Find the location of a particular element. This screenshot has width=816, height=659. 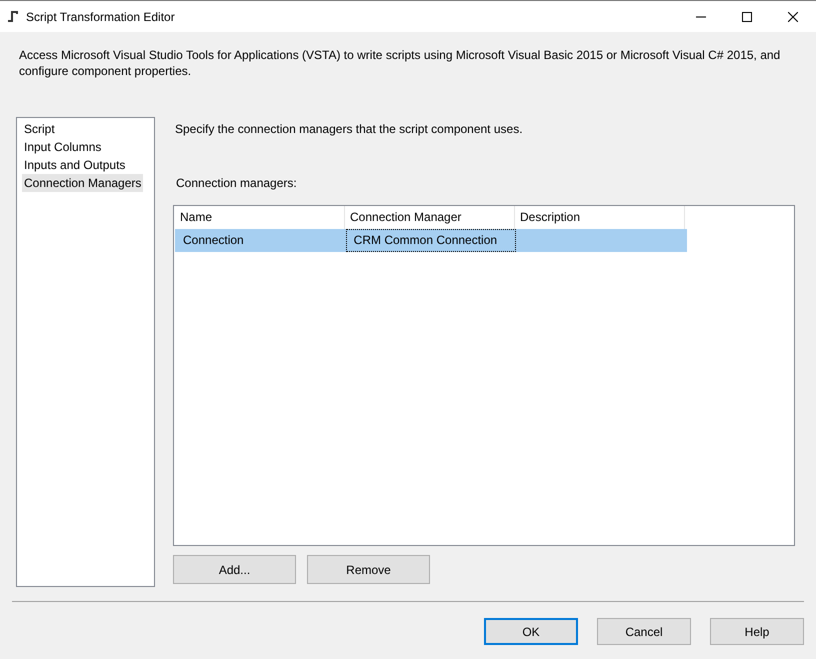

table-row: Connection CRM Common Connection is located at coordinates (431, 240).